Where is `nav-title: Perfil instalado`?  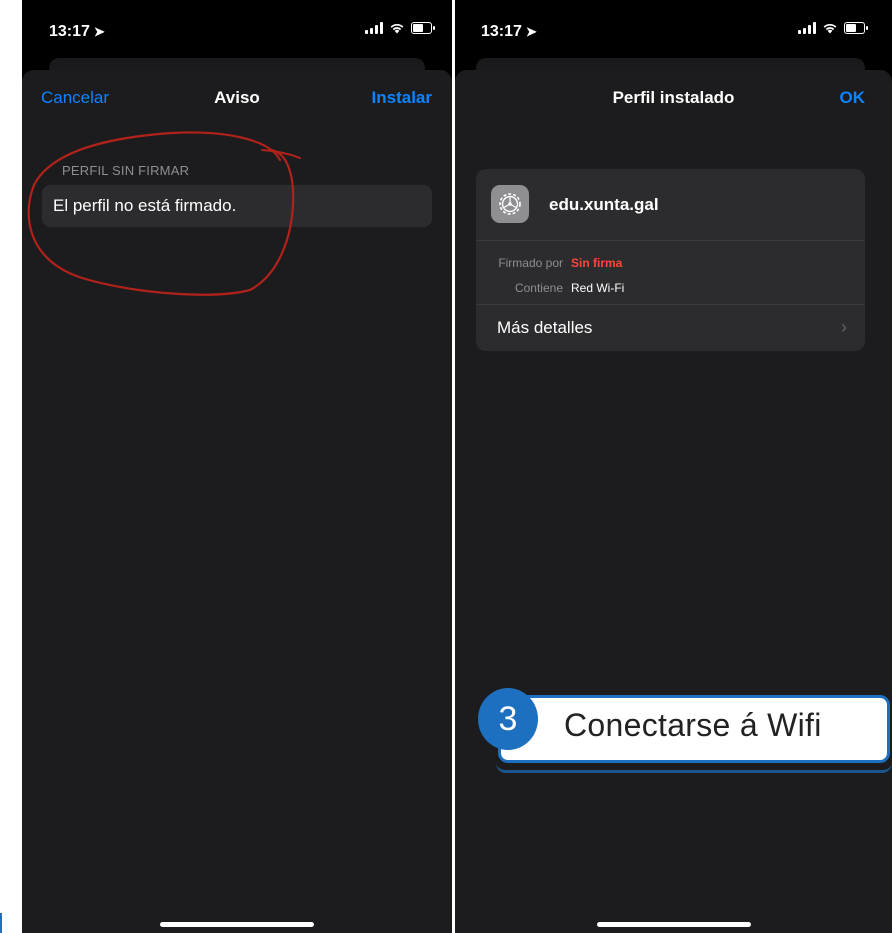 nav-title: Perfil instalado is located at coordinates (673, 97).